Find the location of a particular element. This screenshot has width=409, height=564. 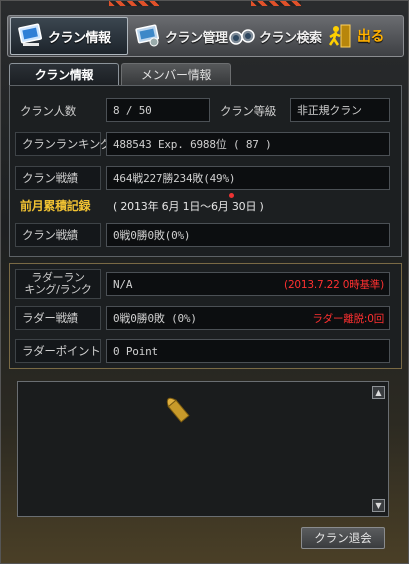

bullet-icon is located at coordinates (178, 410).